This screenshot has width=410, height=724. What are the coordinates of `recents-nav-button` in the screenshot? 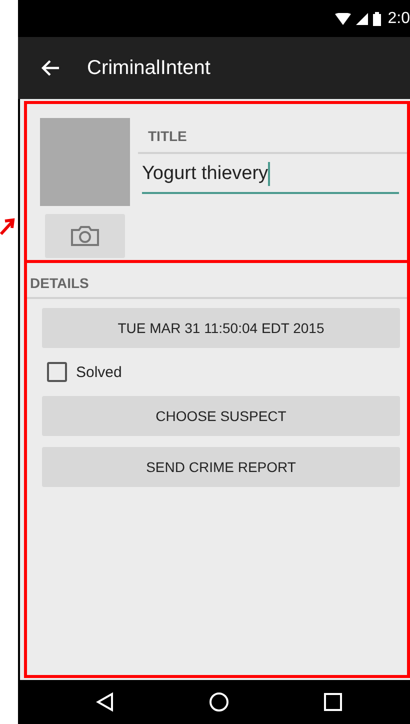 It's located at (333, 702).